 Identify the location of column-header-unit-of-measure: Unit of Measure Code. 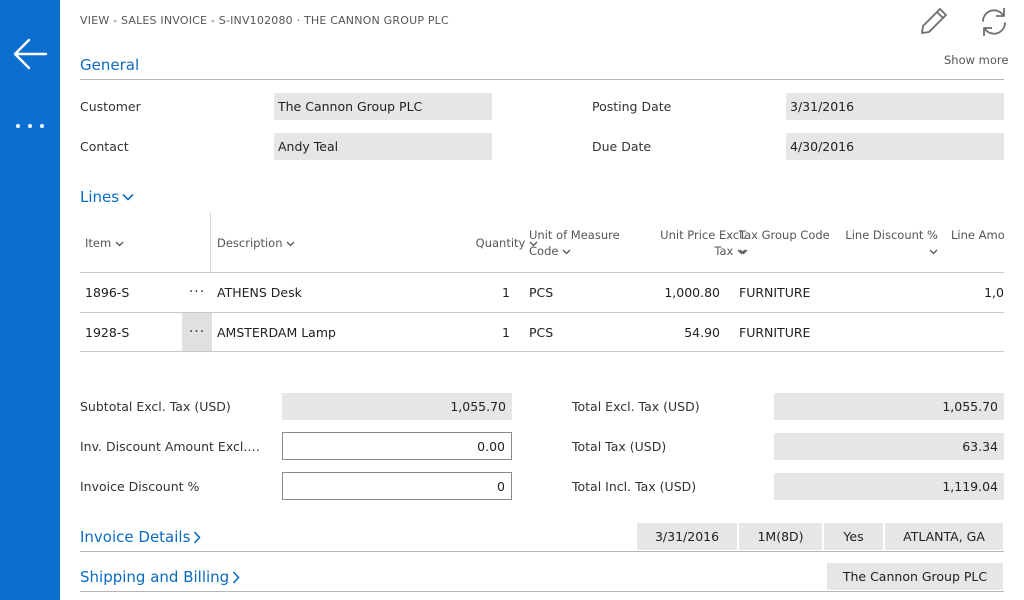
(581, 243).